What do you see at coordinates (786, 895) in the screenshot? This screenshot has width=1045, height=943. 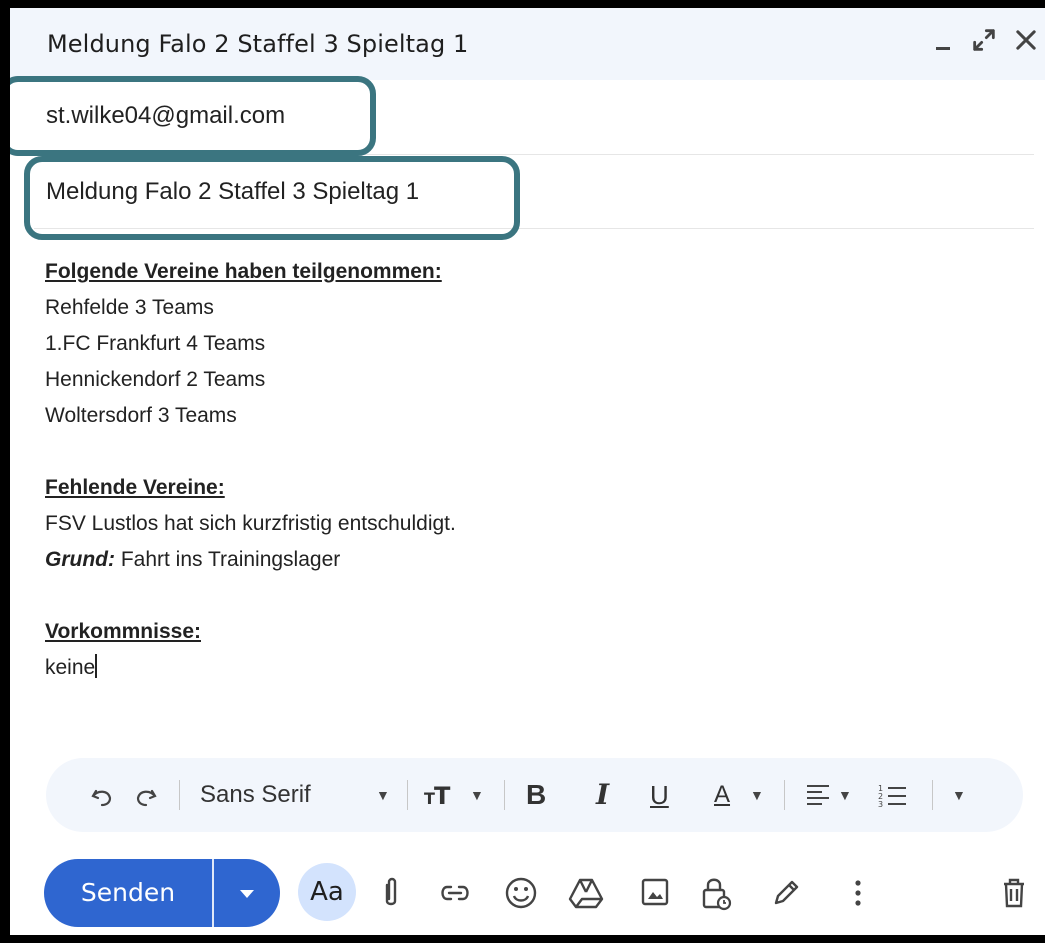 I see `signature-icon` at bounding box center [786, 895].